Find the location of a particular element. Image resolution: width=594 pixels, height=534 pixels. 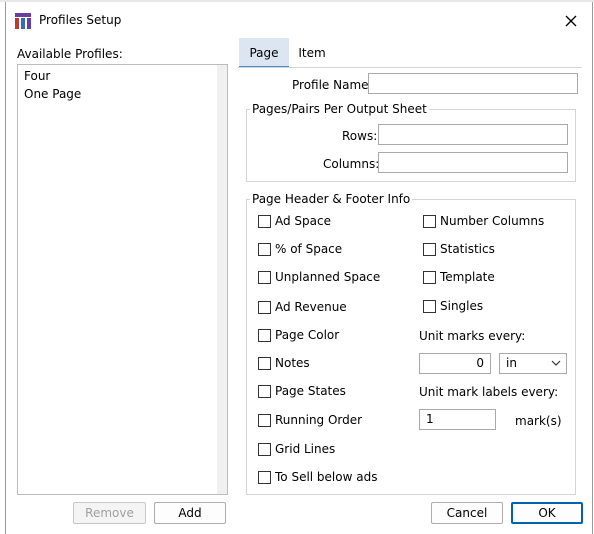

page-color-checkbox is located at coordinates (264, 335).